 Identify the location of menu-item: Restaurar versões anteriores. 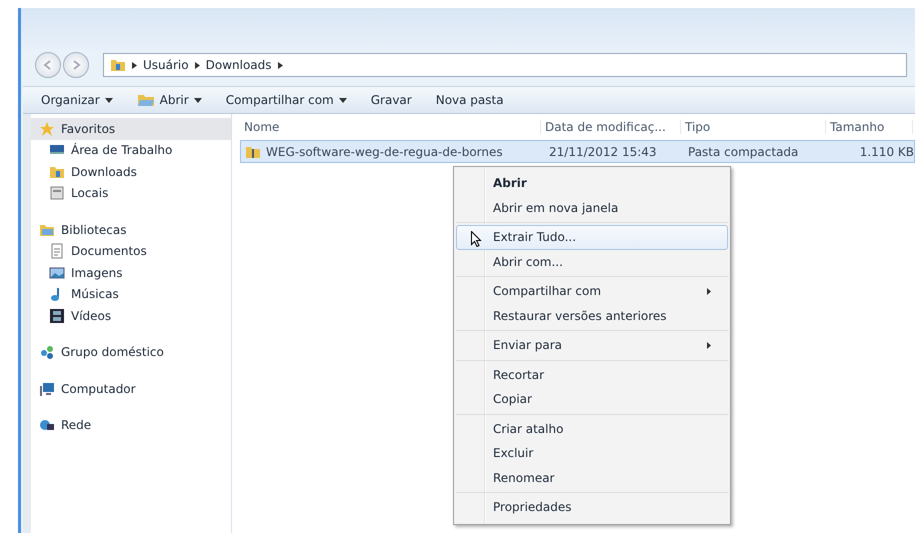
(592, 316).